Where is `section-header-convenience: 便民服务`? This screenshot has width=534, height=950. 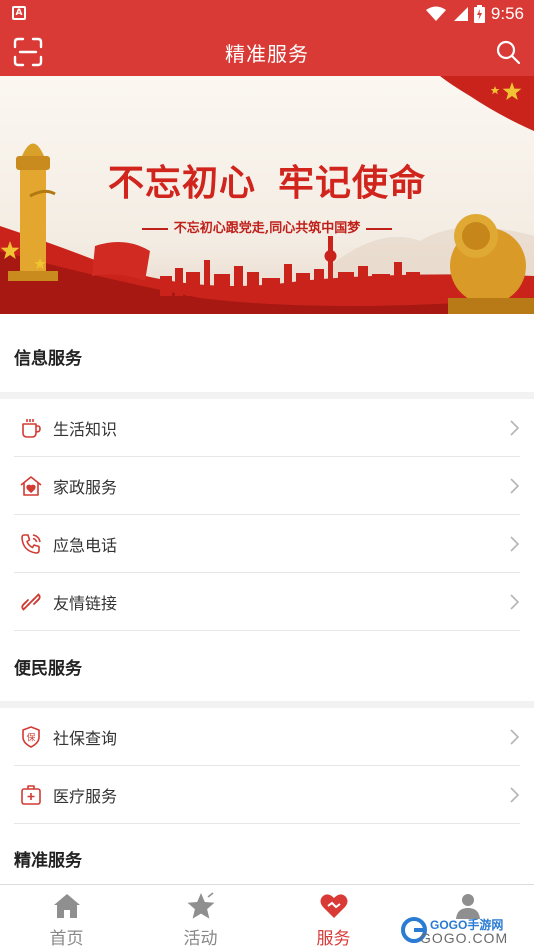 section-header-convenience: 便民服务 is located at coordinates (267, 666).